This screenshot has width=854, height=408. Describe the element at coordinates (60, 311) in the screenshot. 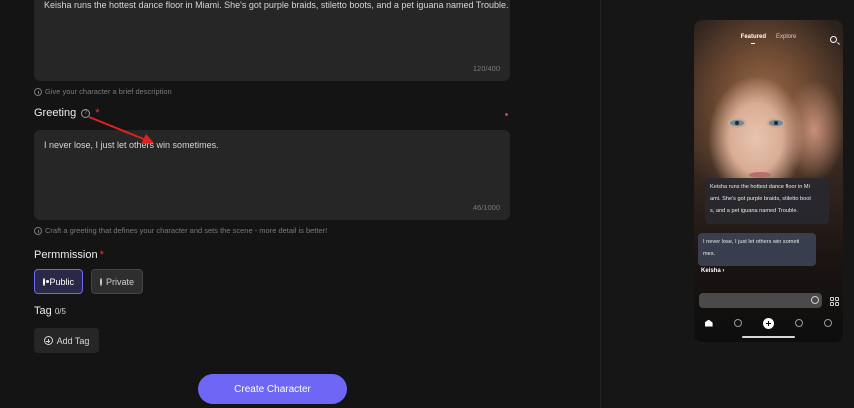

I see `tag-count: 0/5` at that location.